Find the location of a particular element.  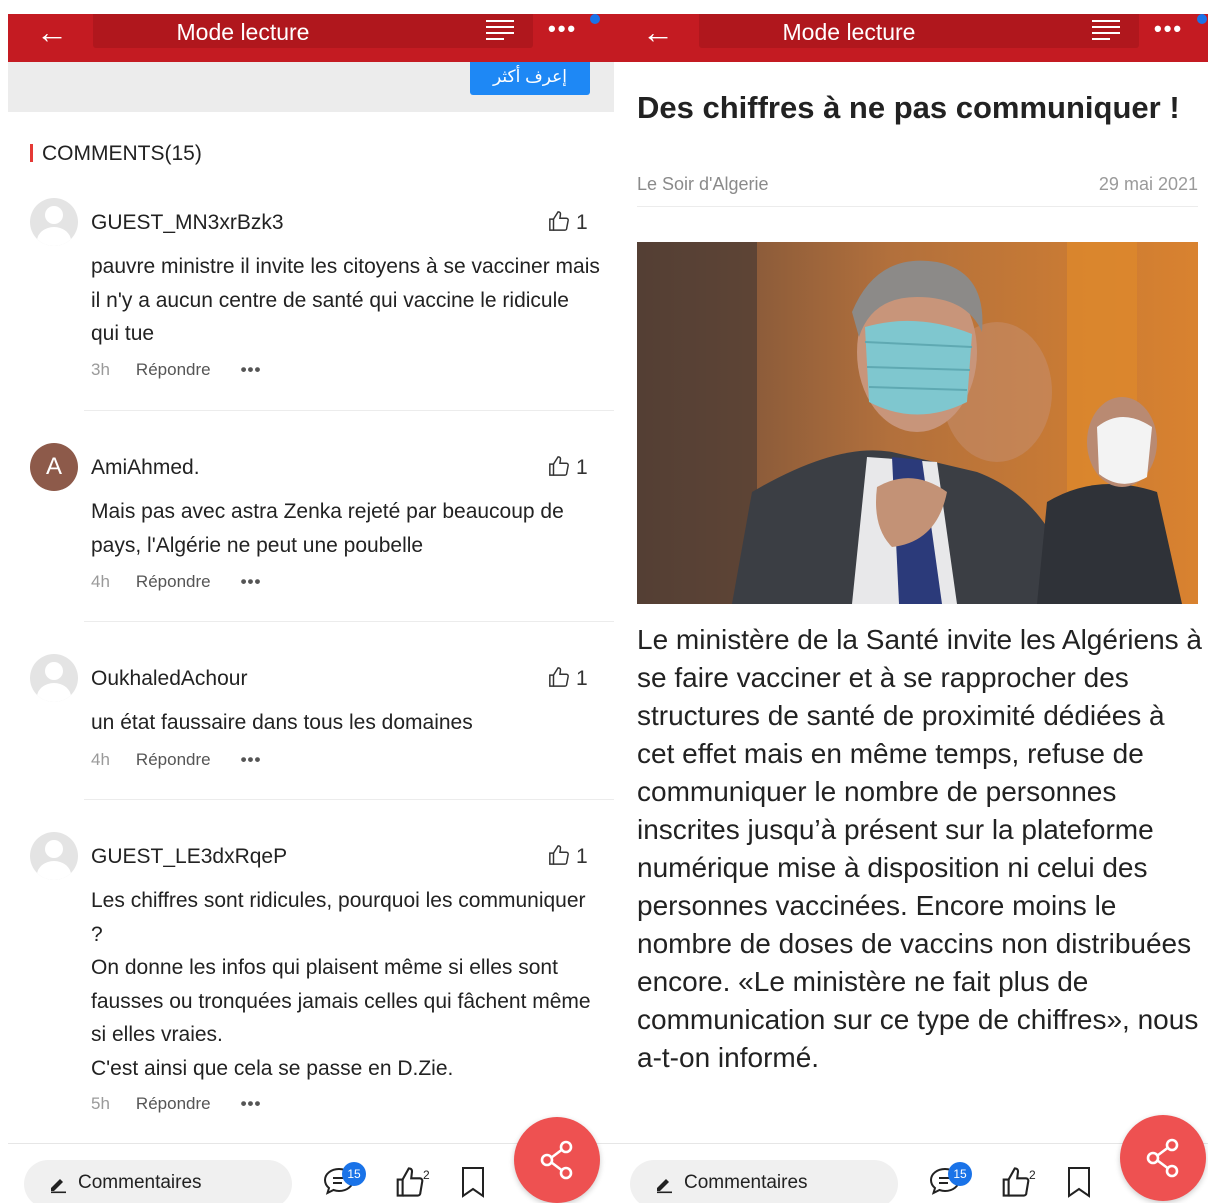

comment-meta: 3h Répondre ••• is located at coordinates (176, 370).